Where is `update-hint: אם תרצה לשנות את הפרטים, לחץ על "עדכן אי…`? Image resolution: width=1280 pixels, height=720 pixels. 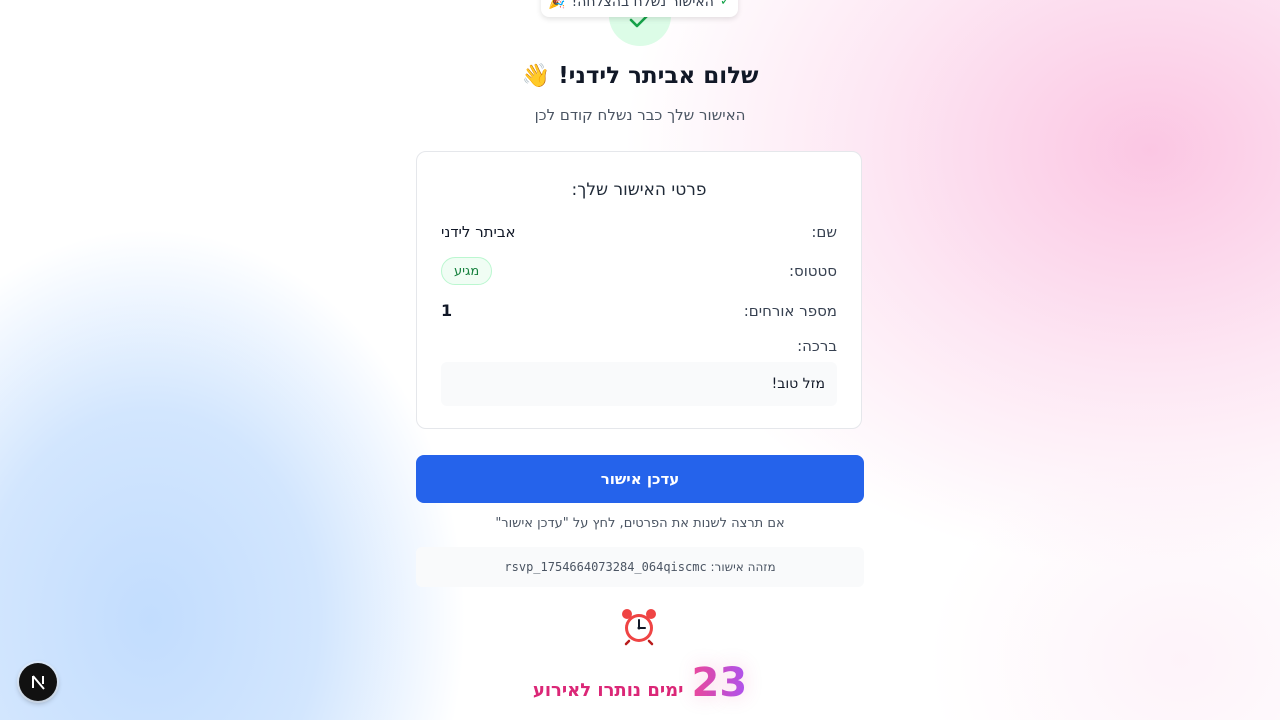
update-hint: אם תרצה לשנות את הפרטים, לחץ על "עדכן אי… is located at coordinates (640, 523).